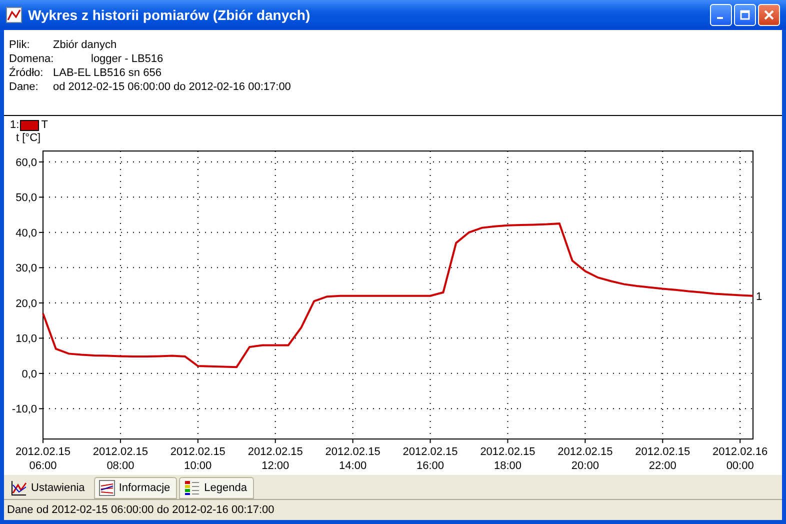  Describe the element at coordinates (662, 459) in the screenshot. I see `x-tick-label: 2012.02.15 22:00` at that location.